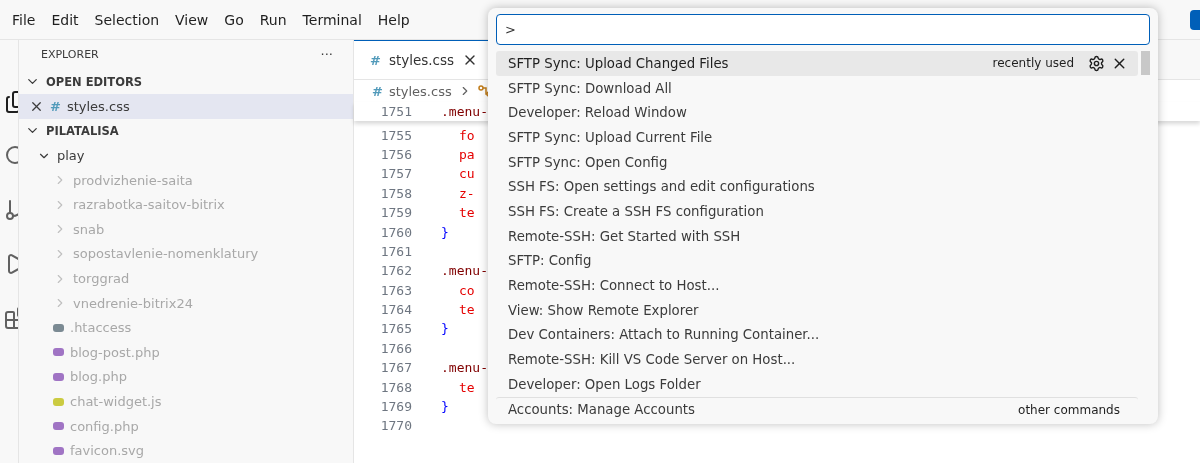 The height and width of the screenshot is (463, 1200). Describe the element at coordinates (817, 409) in the screenshot. I see `command-item: Accounts: Manage Accounts other commands` at that location.